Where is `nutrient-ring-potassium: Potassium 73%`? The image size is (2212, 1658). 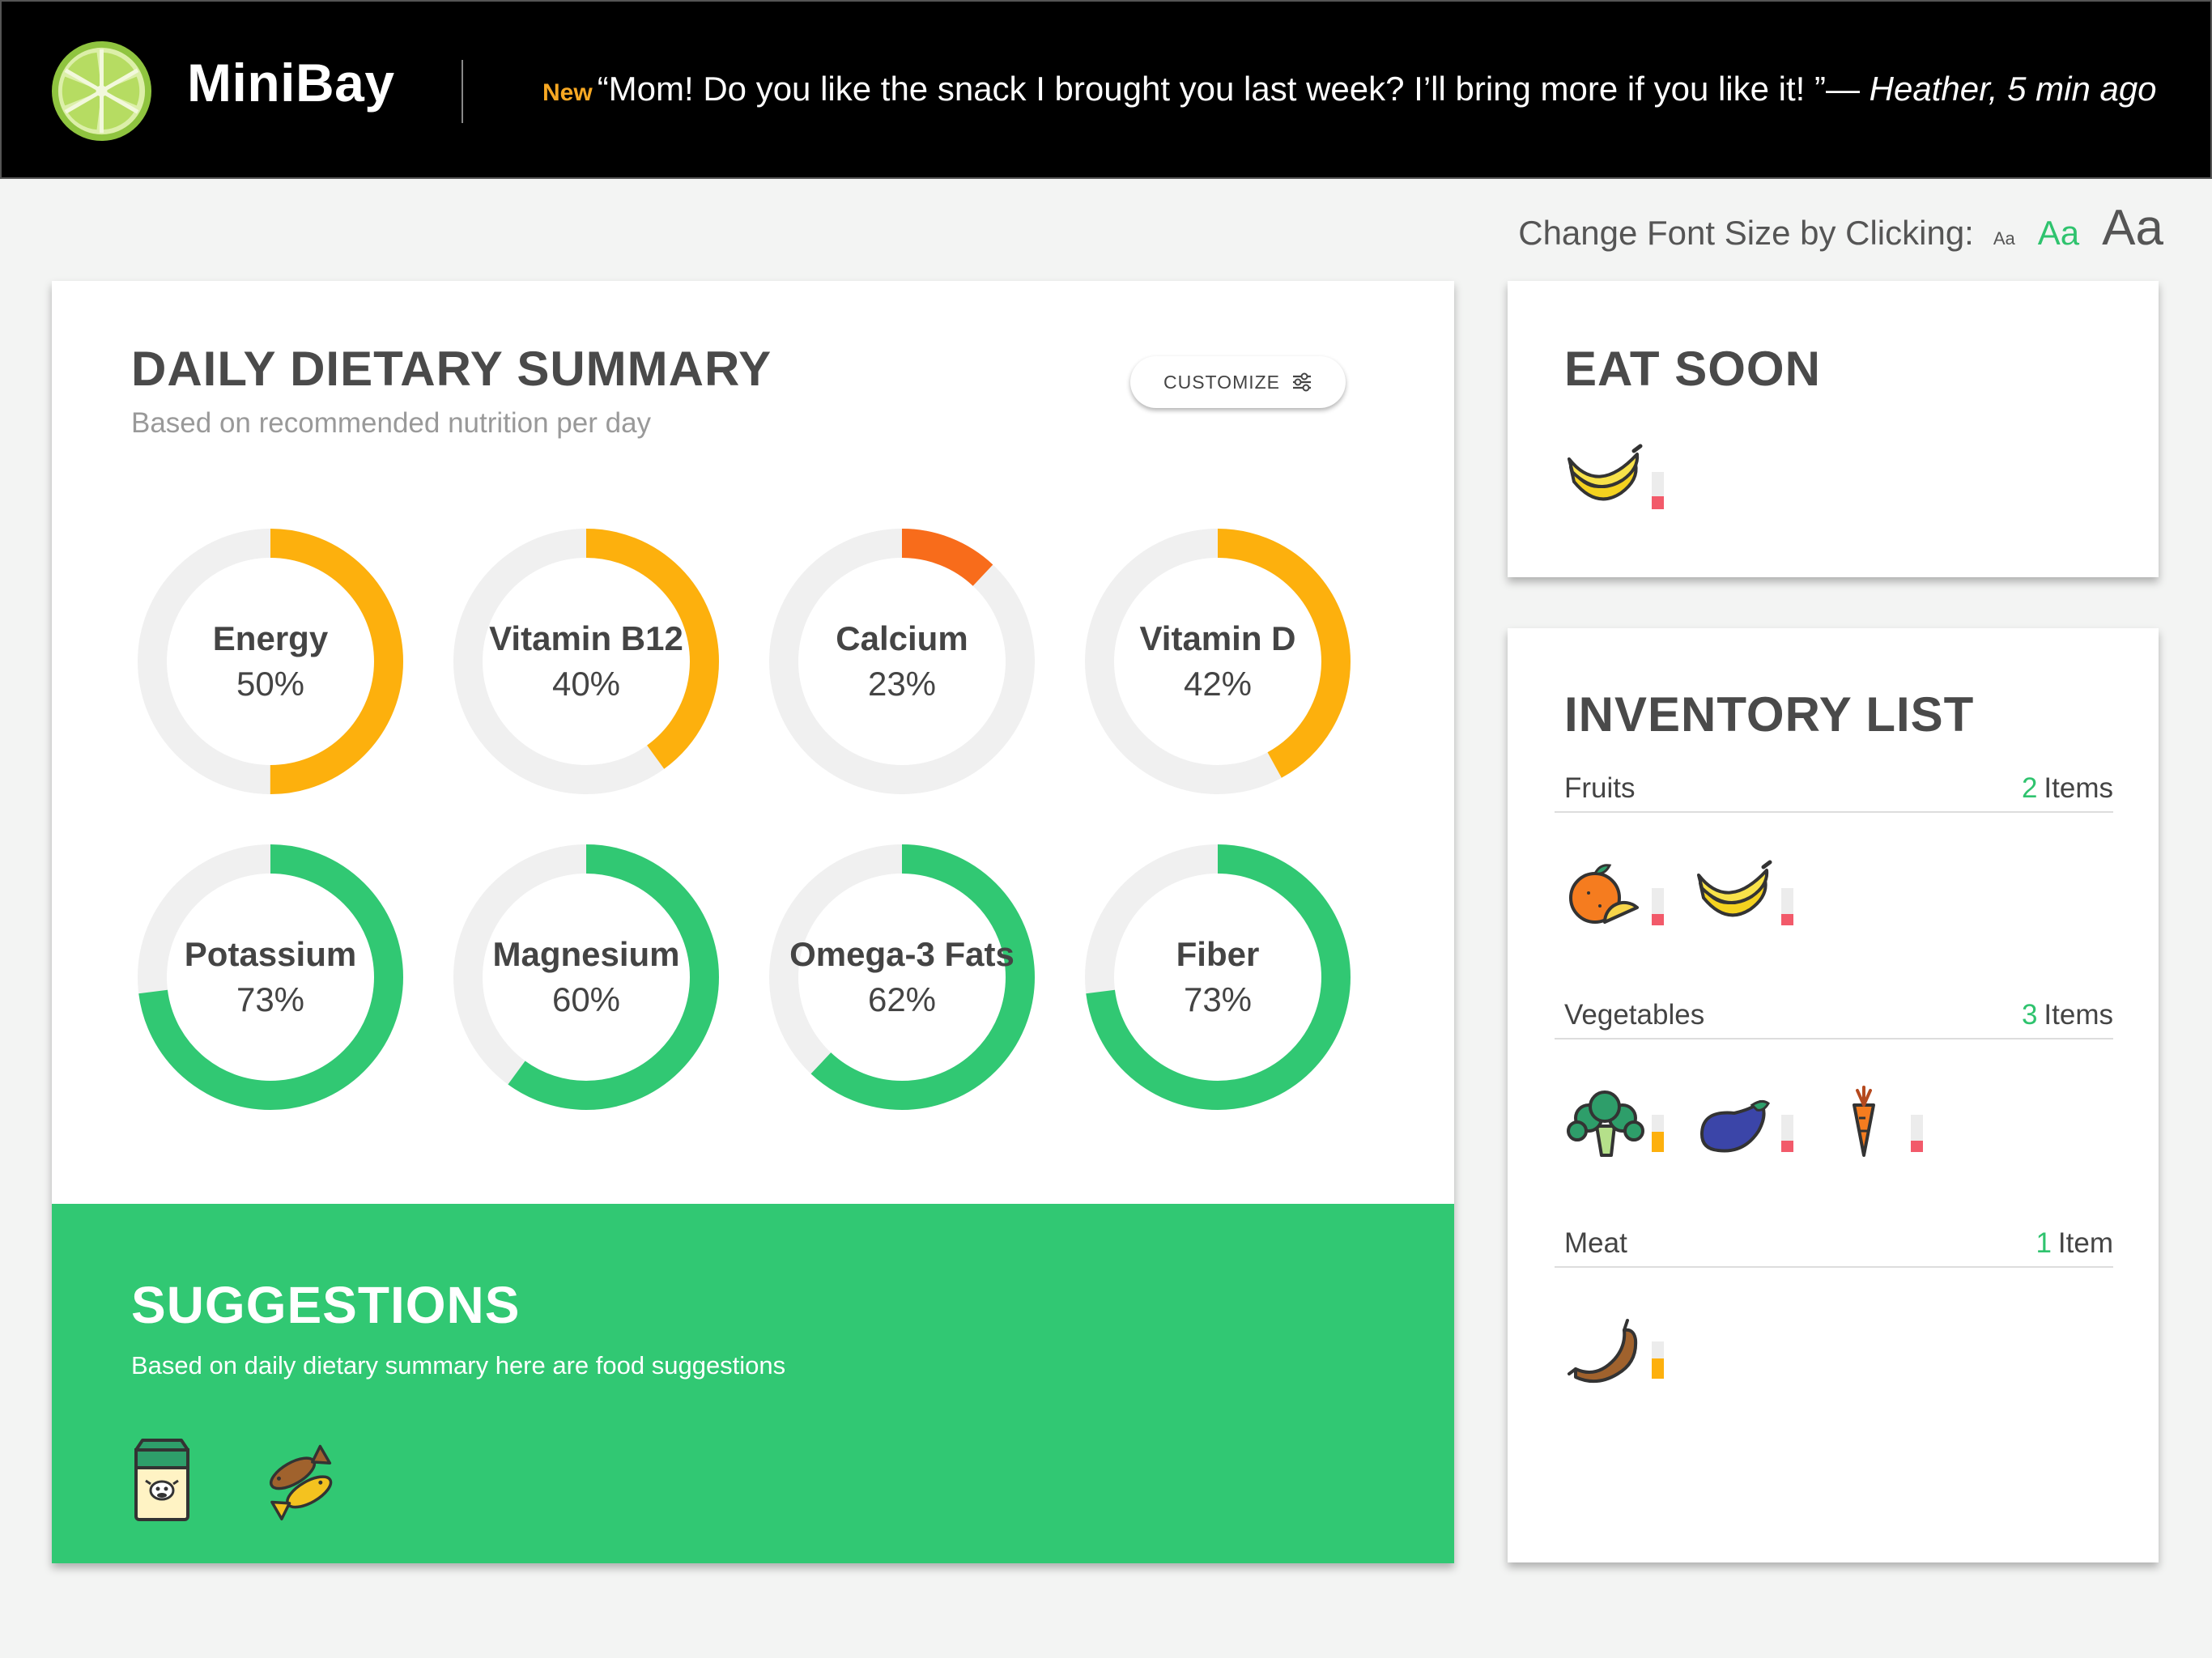
nutrient-ring-potassium: Potassium 73% is located at coordinates (270, 977).